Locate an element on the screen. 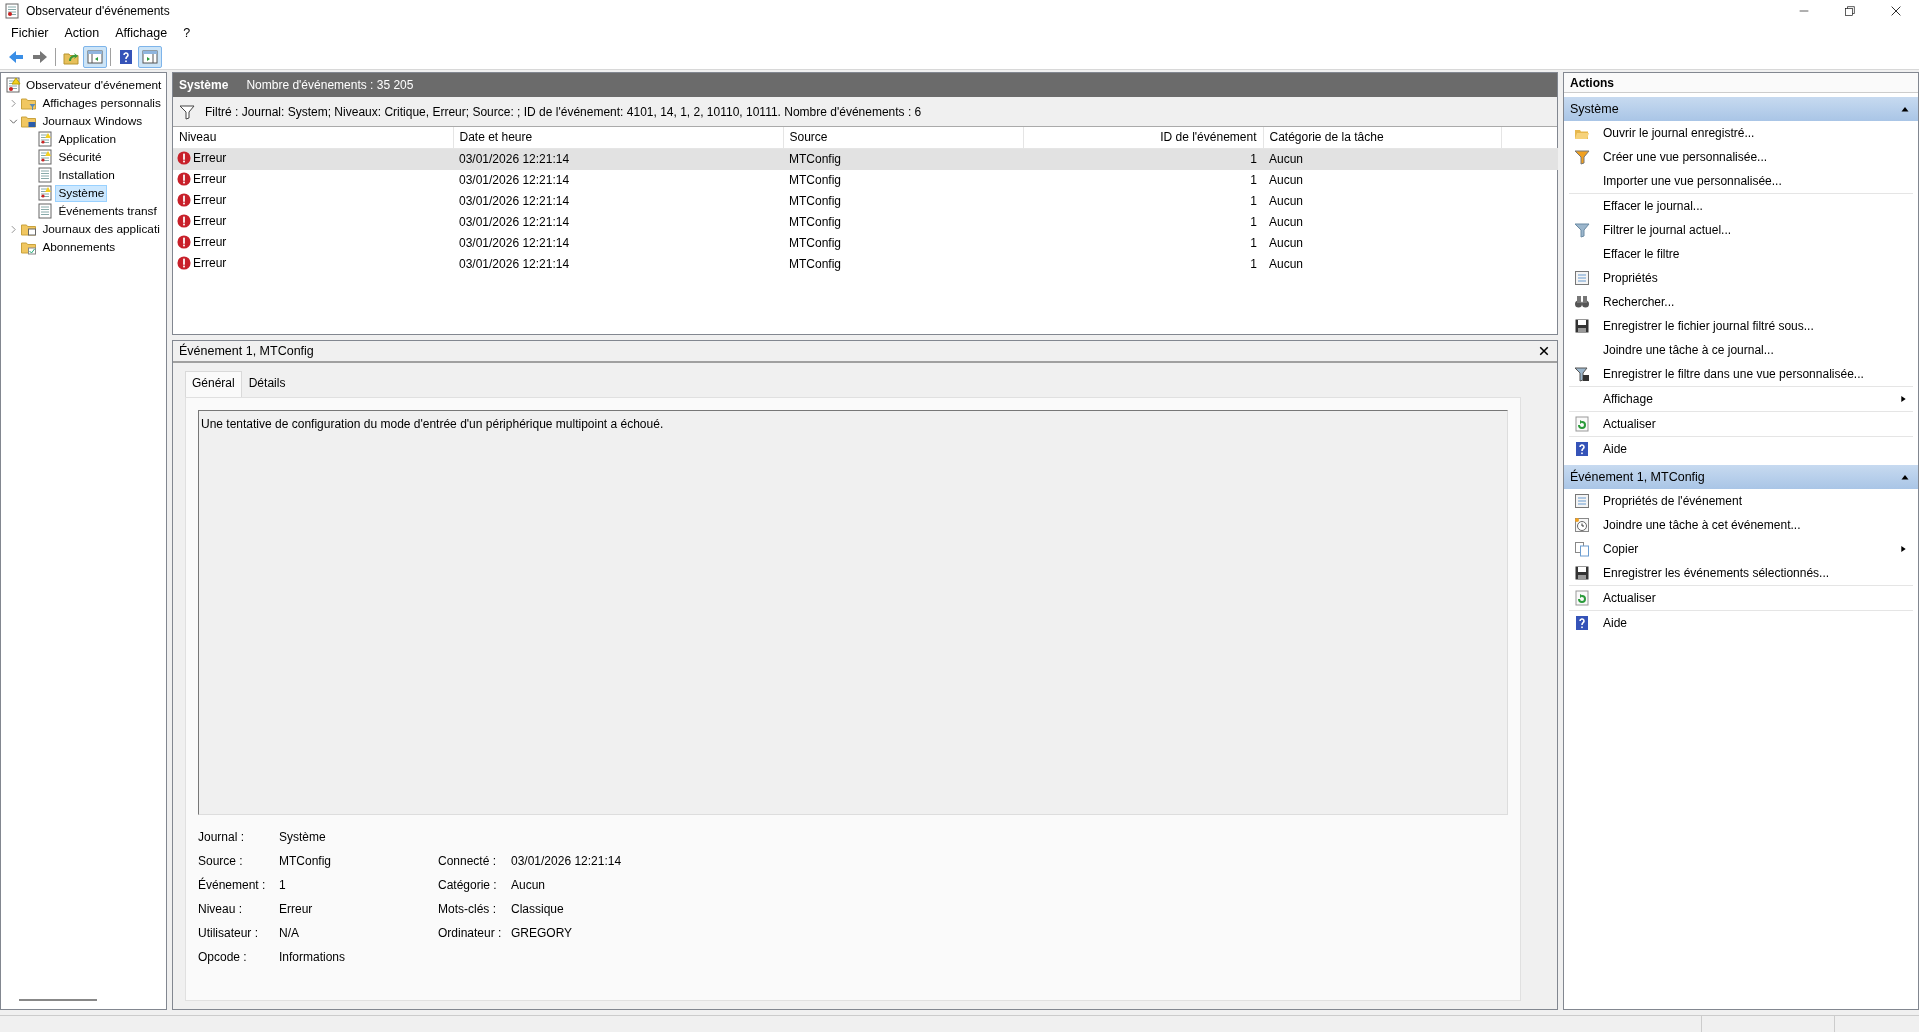 The image size is (1919, 1032). section-header: Événement 1, MTConfig is located at coordinates (1741, 477).